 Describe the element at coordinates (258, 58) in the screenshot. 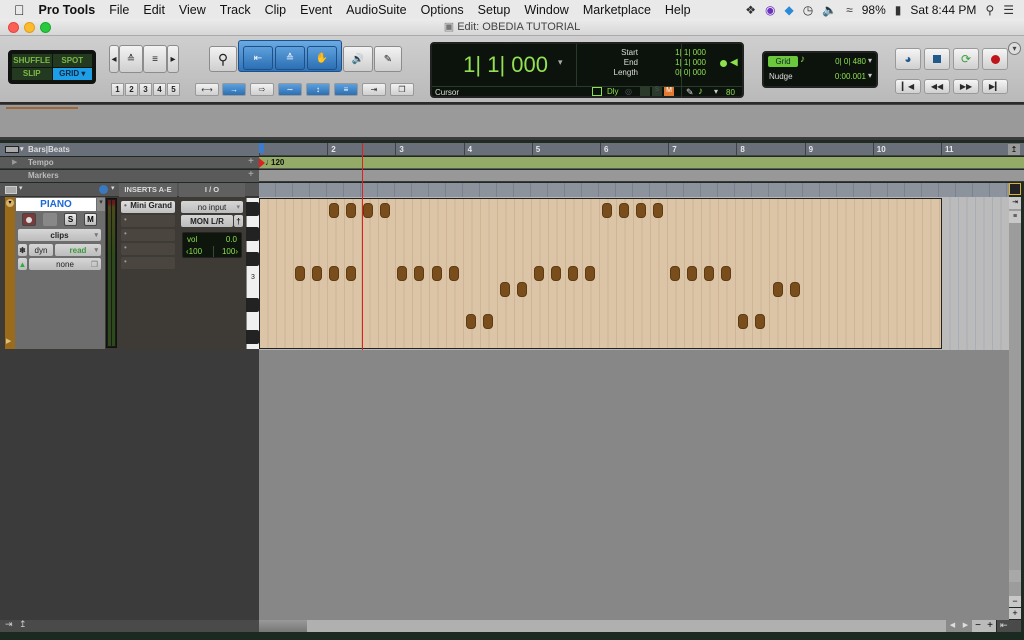

I see `trim-tool: ⇤` at that location.